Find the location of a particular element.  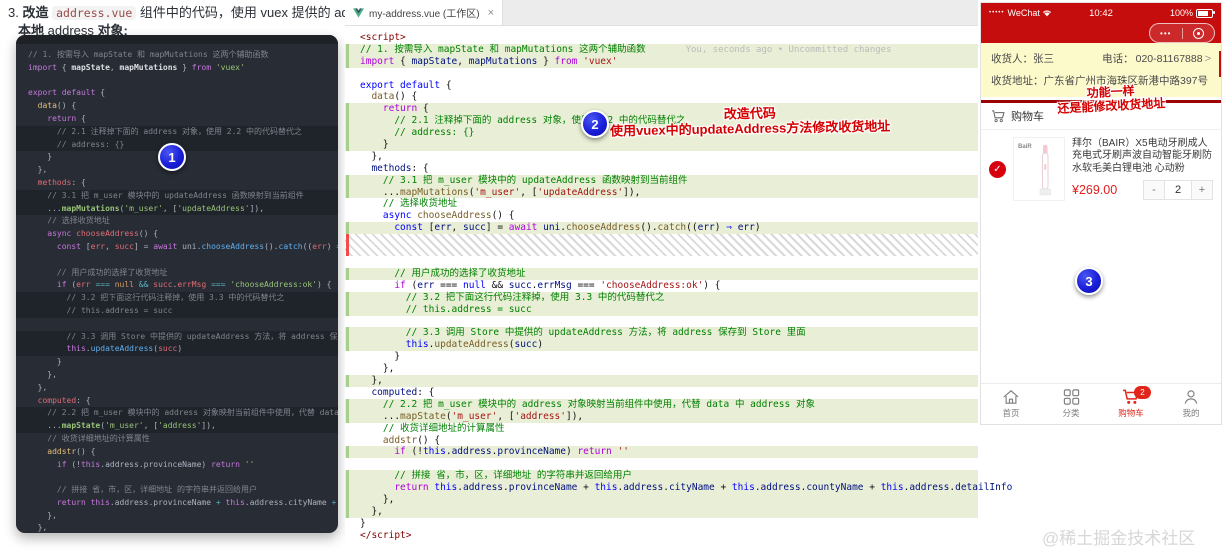

tab-profile: 我的 is located at coordinates (1191, 404).